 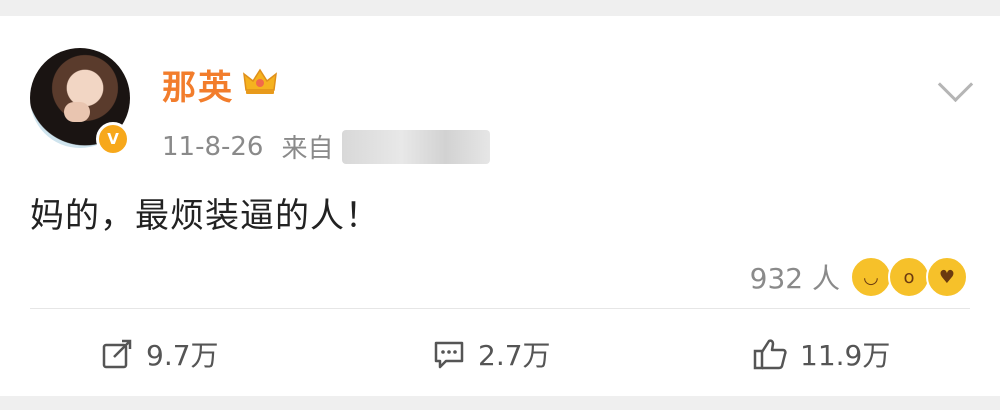 I want to click on source-blurred, so click(x=415, y=146).